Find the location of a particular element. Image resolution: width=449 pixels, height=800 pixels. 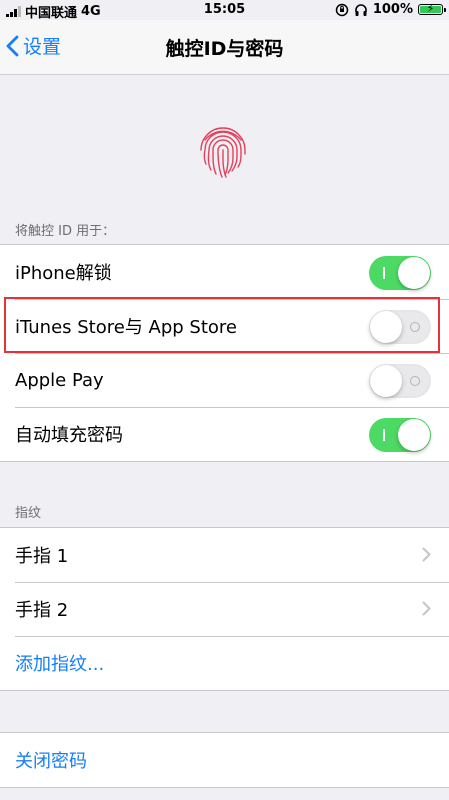

iphone-unlock-row: iPhone解锁 is located at coordinates (224, 272).